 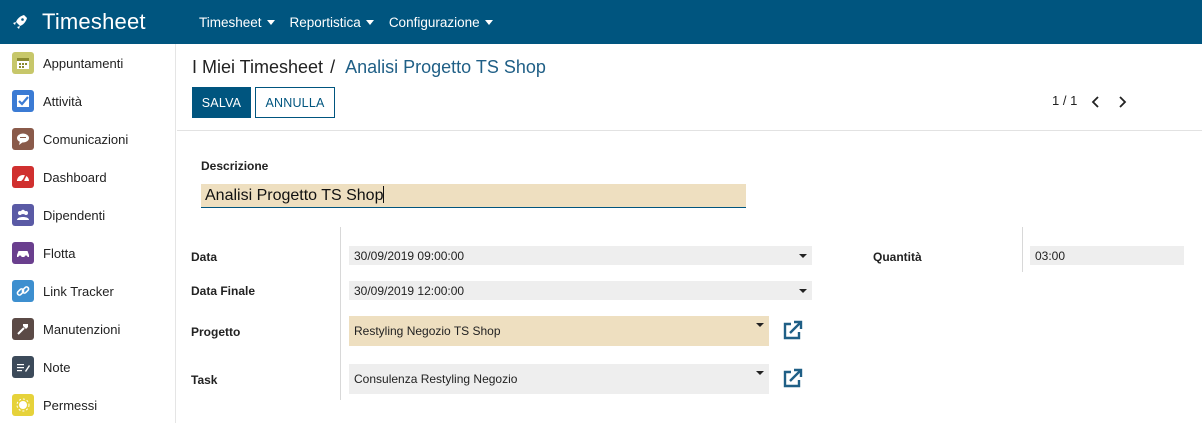 I want to click on task-label: Task, so click(x=204, y=380).